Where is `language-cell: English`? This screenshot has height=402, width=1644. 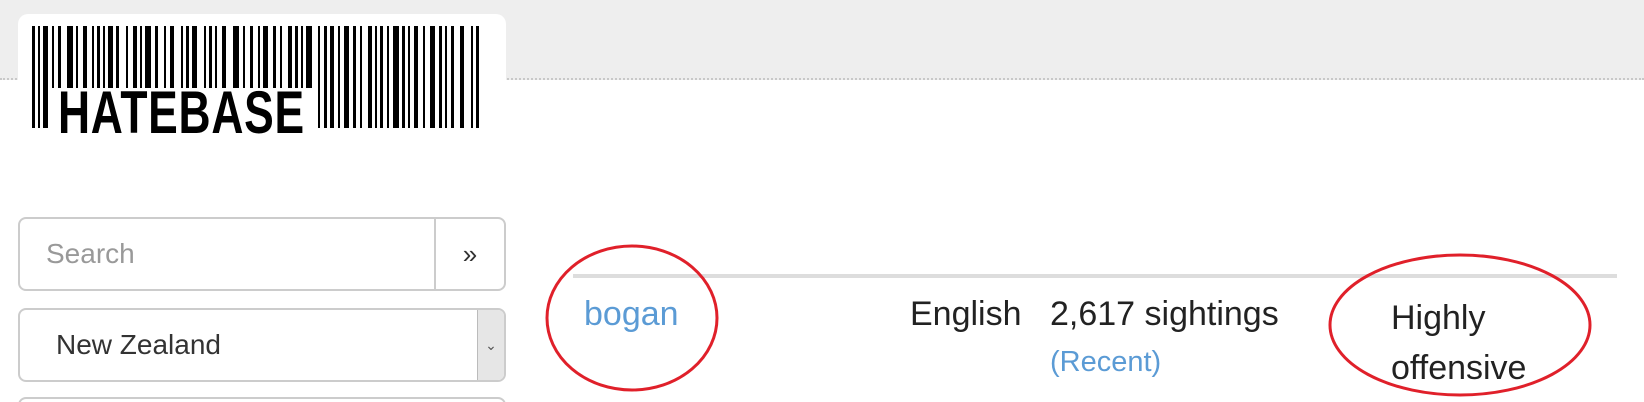
language-cell: English is located at coordinates (966, 314).